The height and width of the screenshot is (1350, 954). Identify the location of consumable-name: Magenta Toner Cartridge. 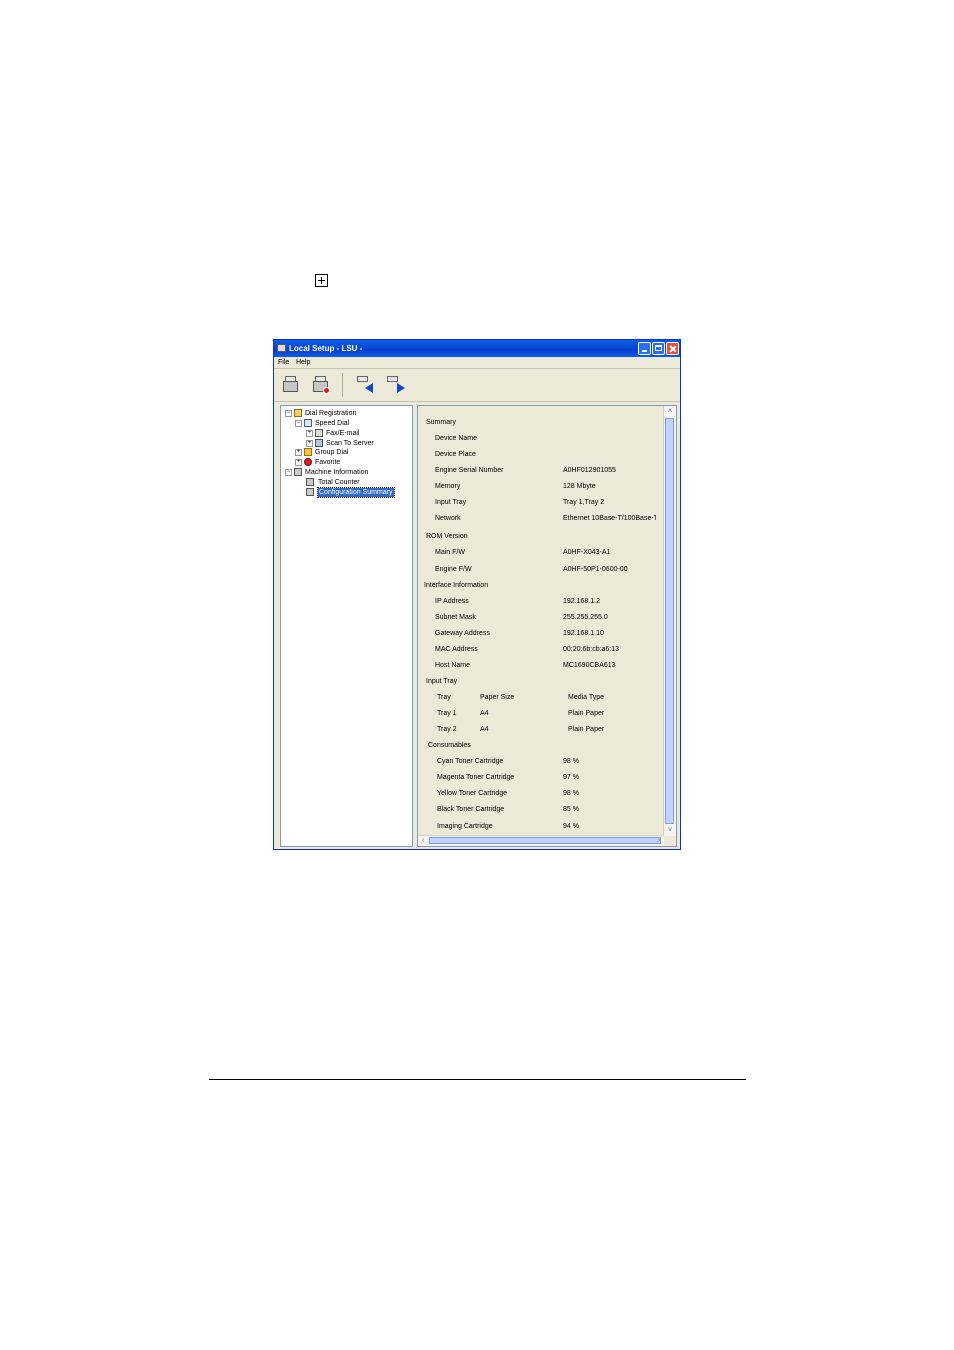
(476, 777).